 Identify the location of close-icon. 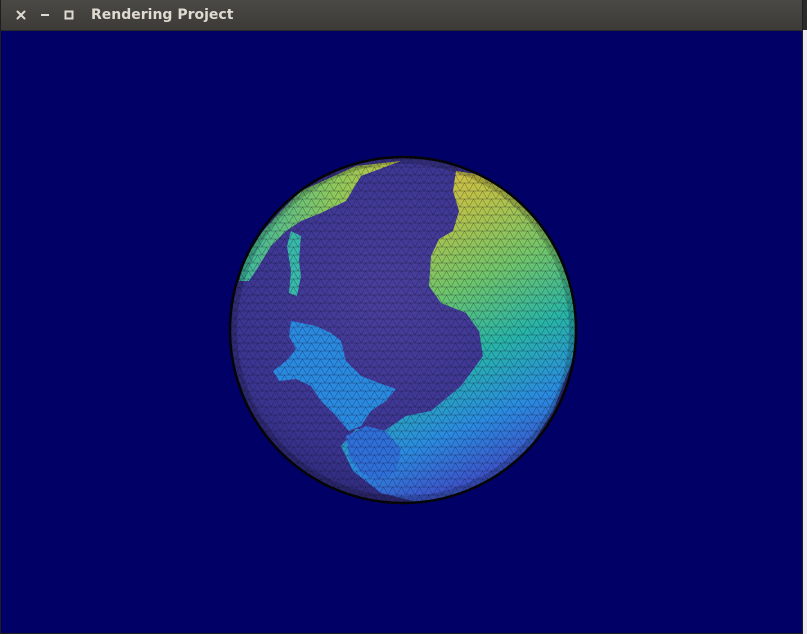
(21, 15).